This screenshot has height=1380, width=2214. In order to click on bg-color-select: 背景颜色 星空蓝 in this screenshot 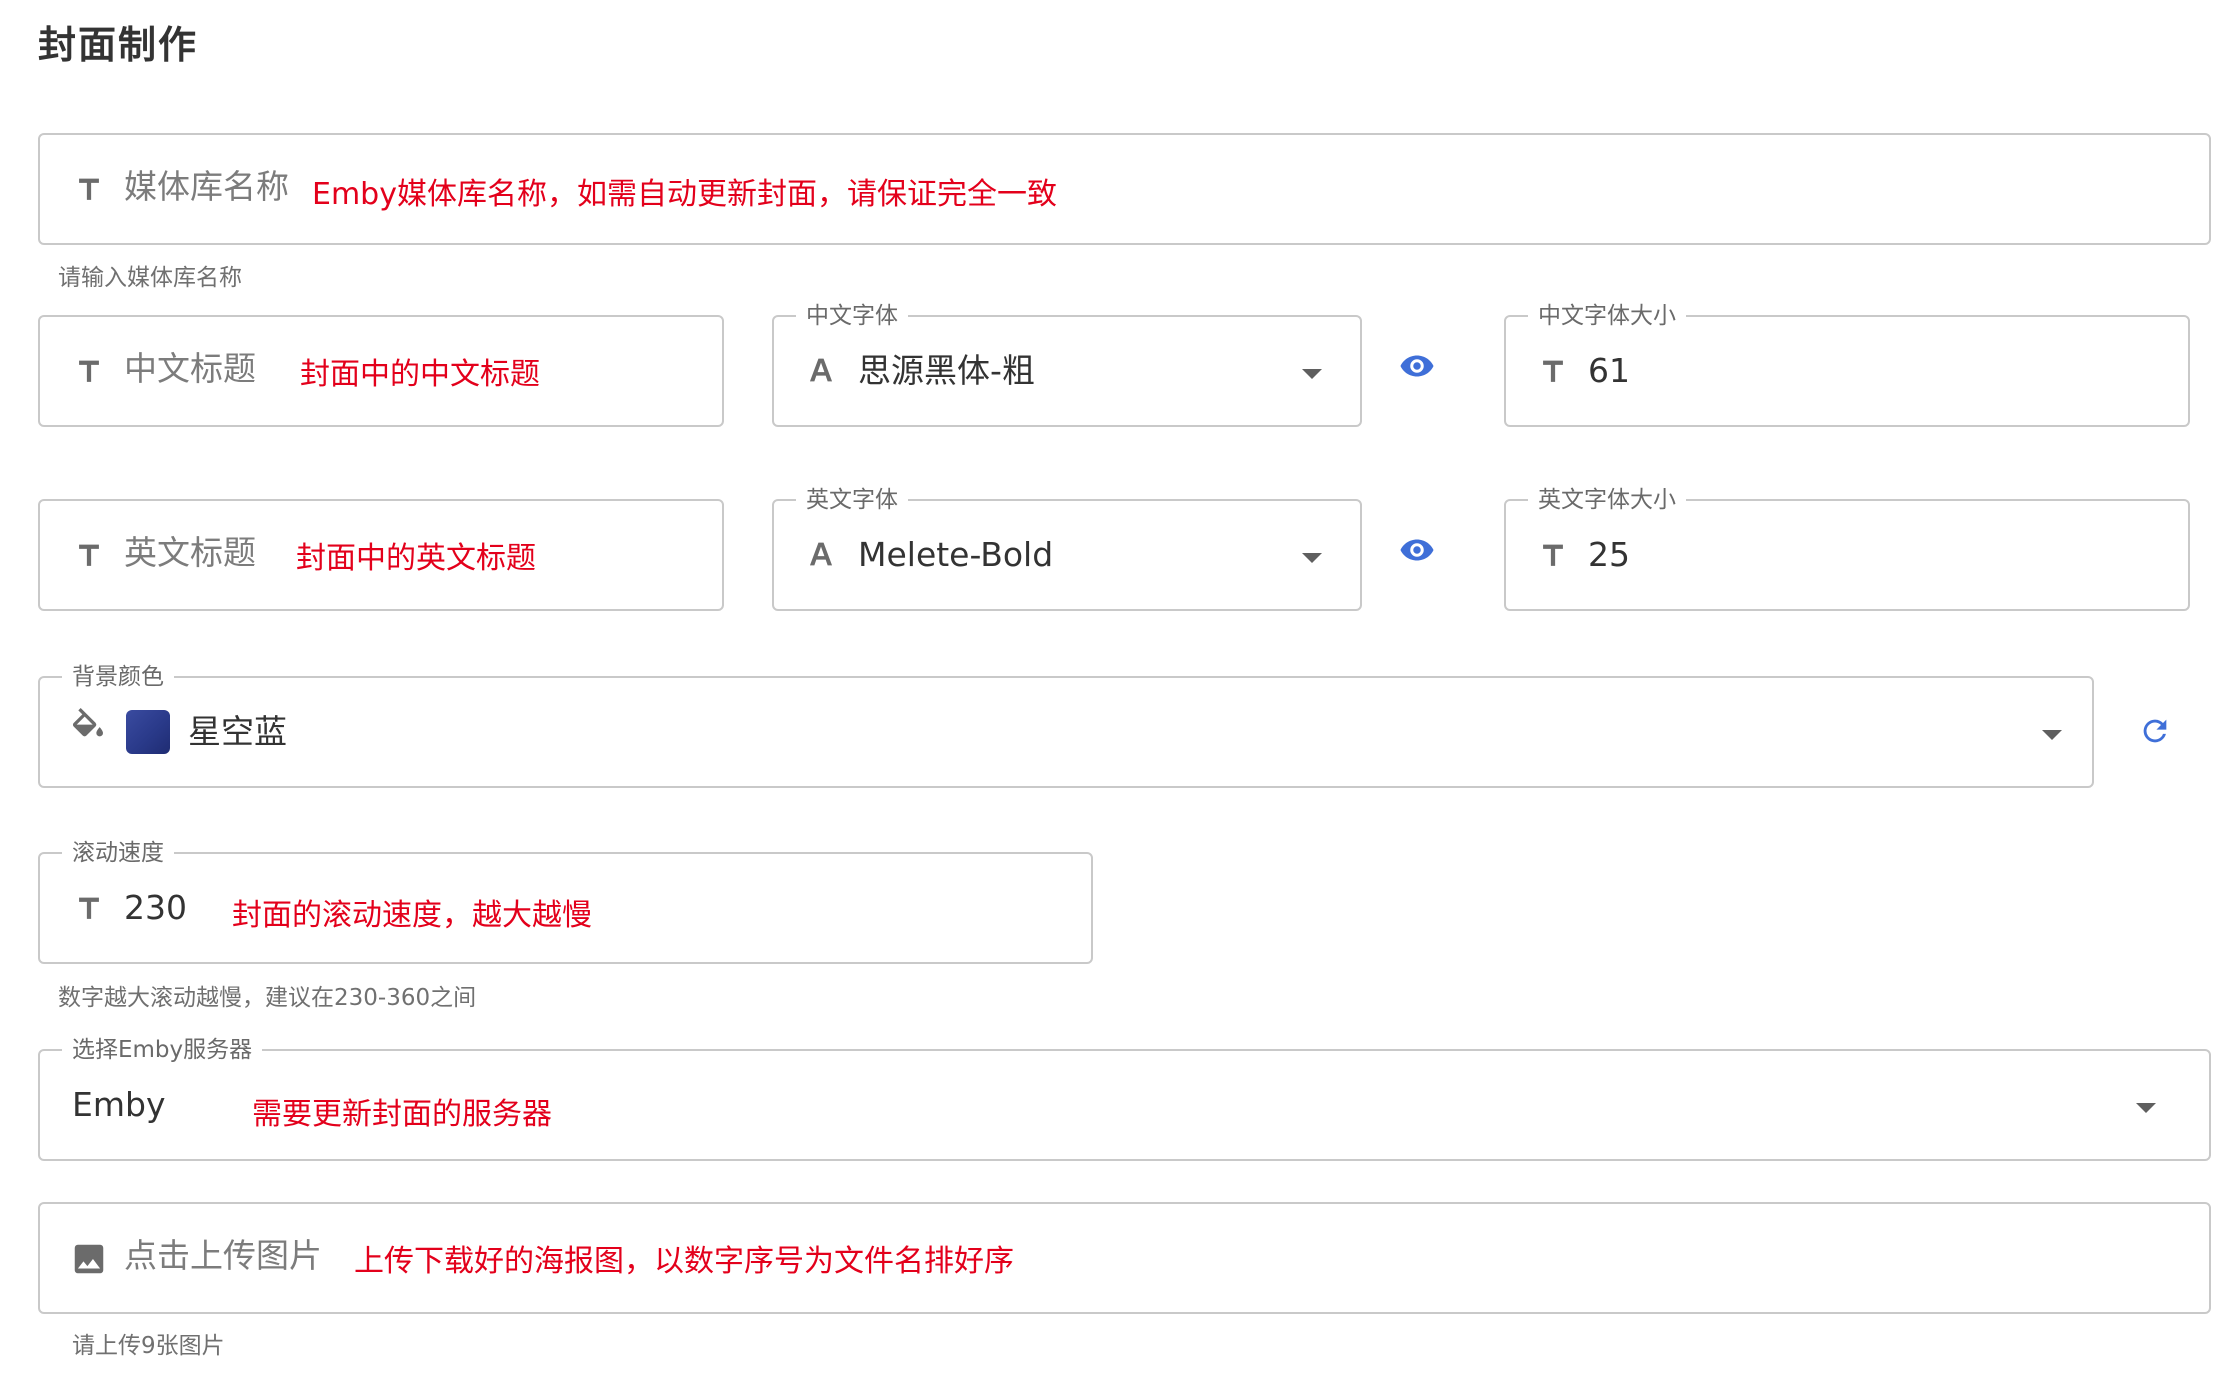, I will do `click(1066, 725)`.